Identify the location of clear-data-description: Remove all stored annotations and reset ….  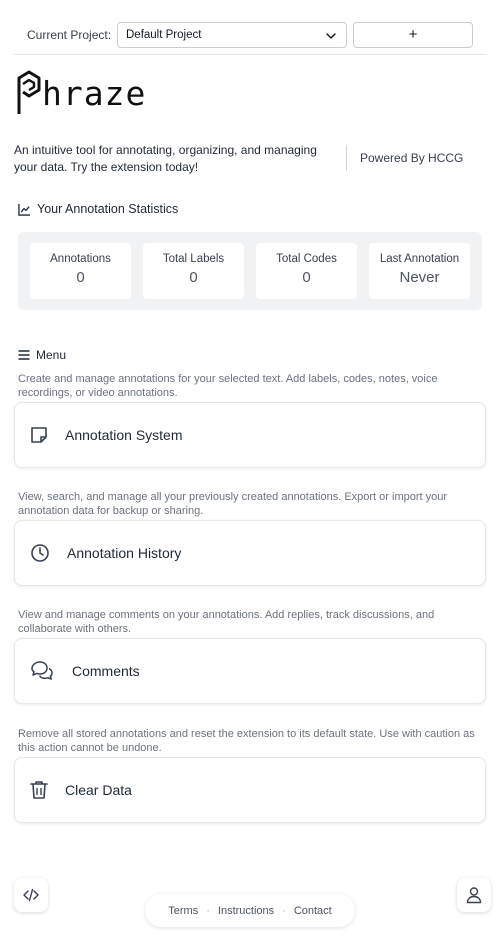
(246, 741).